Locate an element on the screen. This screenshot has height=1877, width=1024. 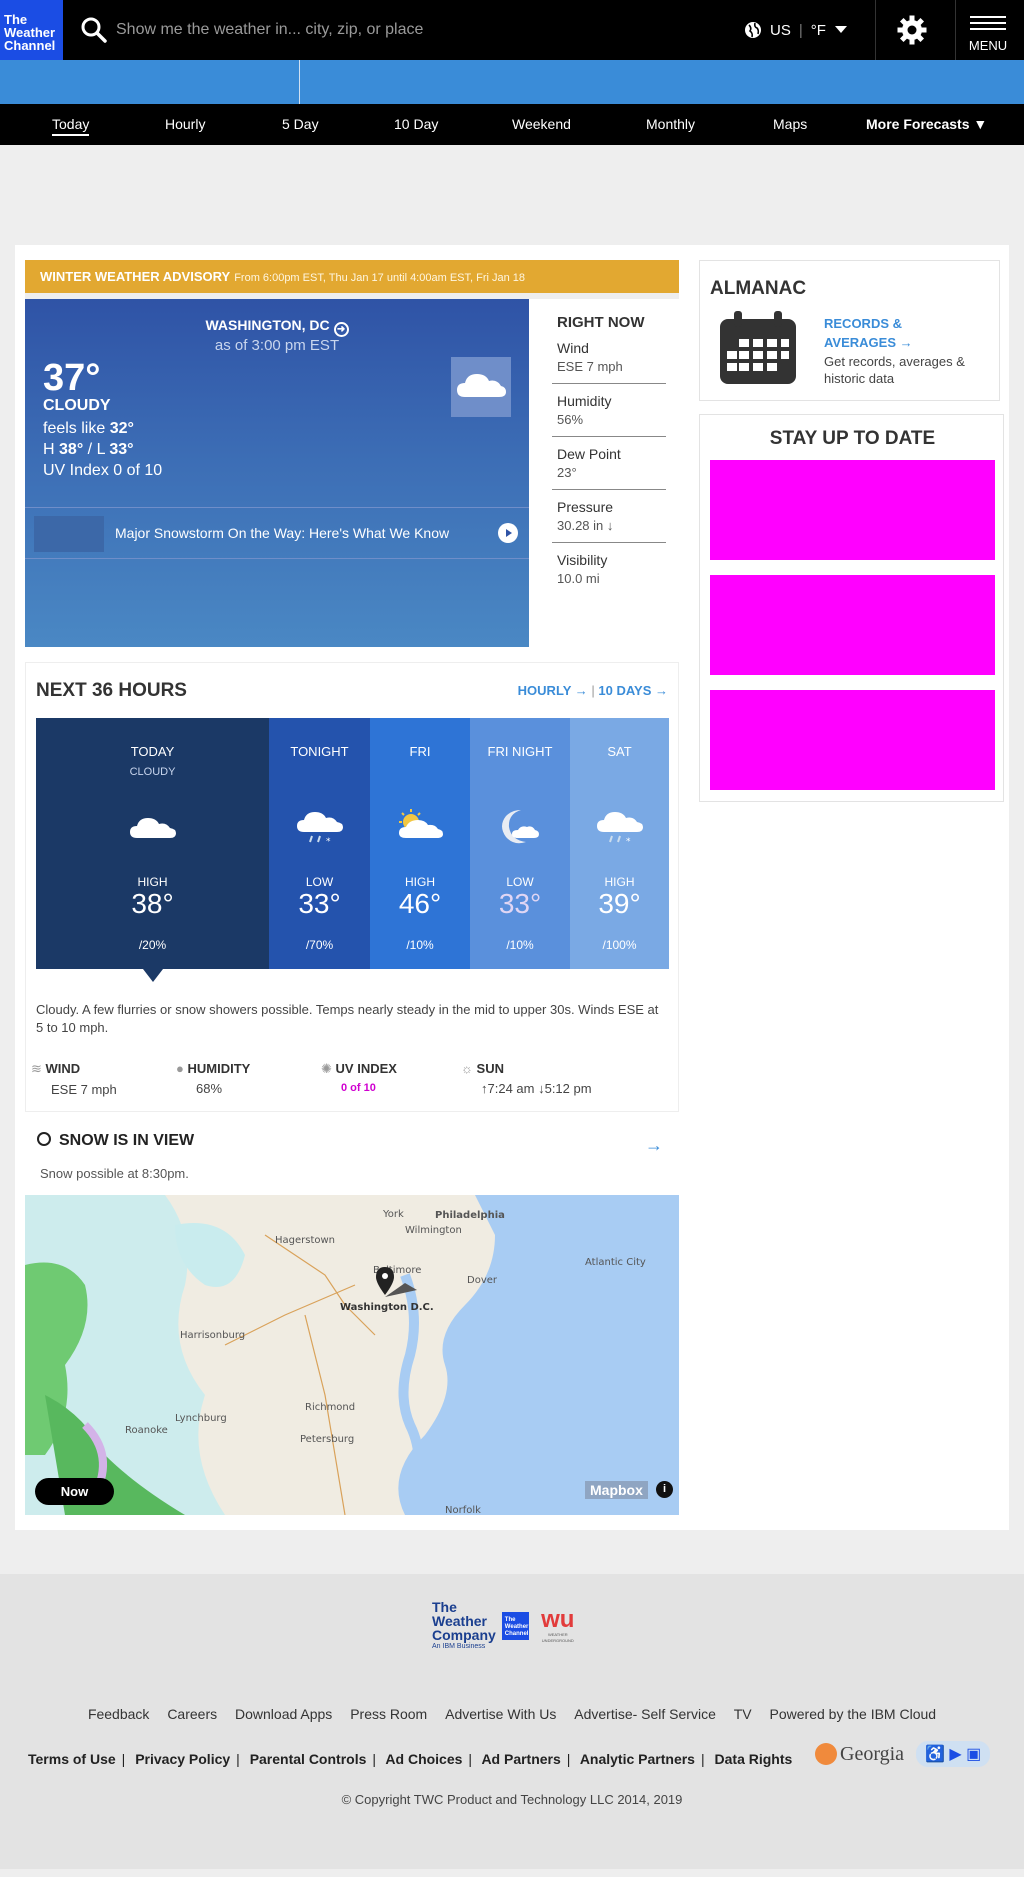
locale-selector: US | °F is located at coordinates (796, 30).